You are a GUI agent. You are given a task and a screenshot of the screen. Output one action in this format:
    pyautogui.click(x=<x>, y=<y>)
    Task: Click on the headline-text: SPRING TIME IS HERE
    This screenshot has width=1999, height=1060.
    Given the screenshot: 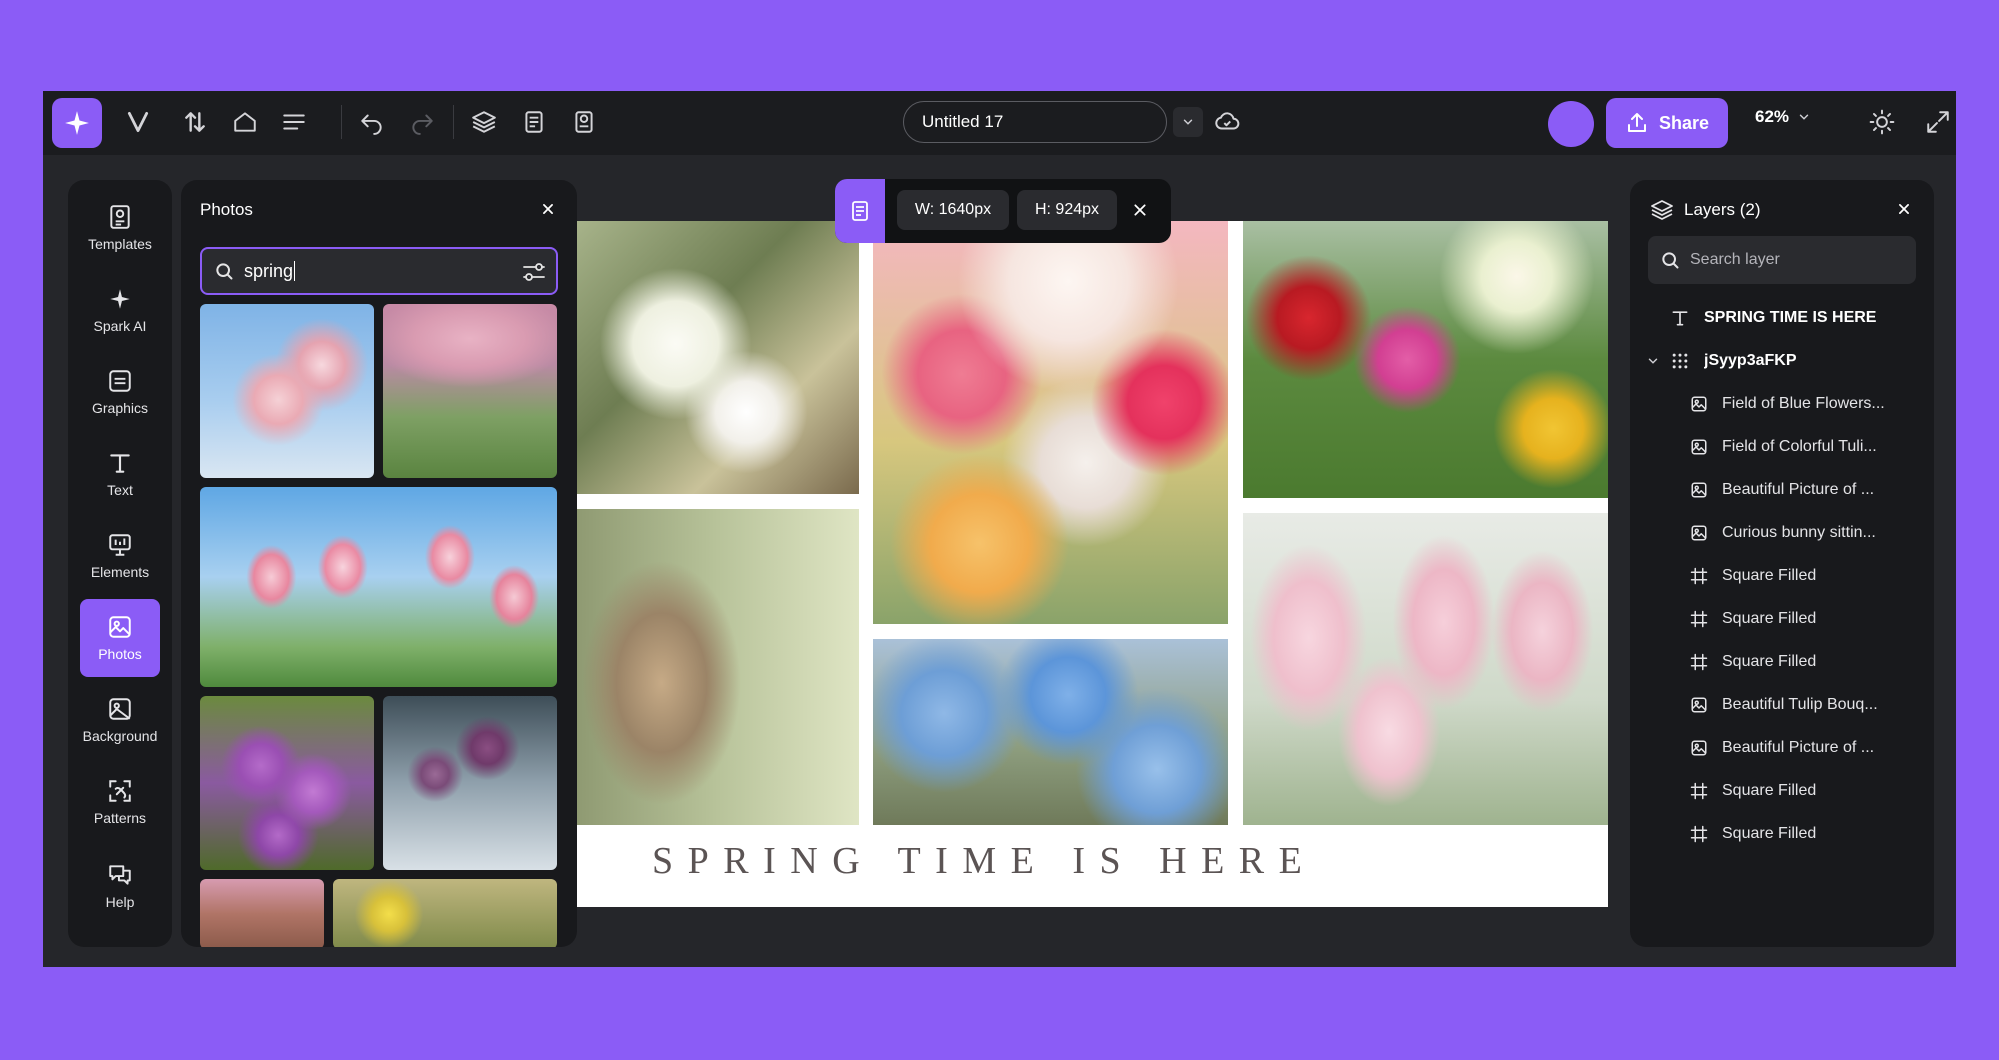 What is the action you would take?
    pyautogui.click(x=984, y=861)
    